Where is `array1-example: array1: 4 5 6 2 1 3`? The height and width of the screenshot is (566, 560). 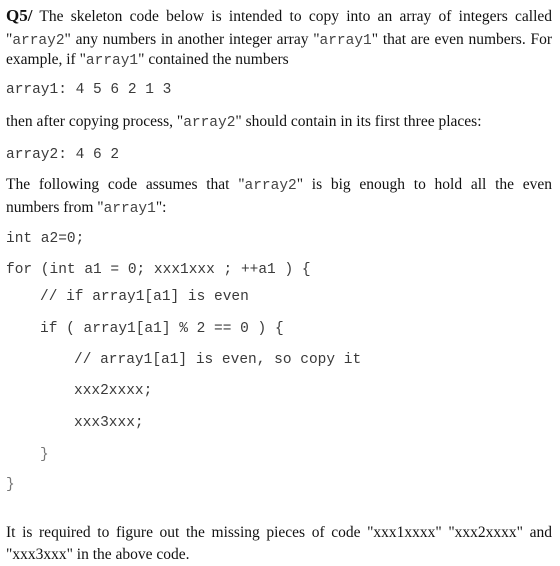
array1-example: array1: 4 5 6 2 1 3 is located at coordinates (89, 90).